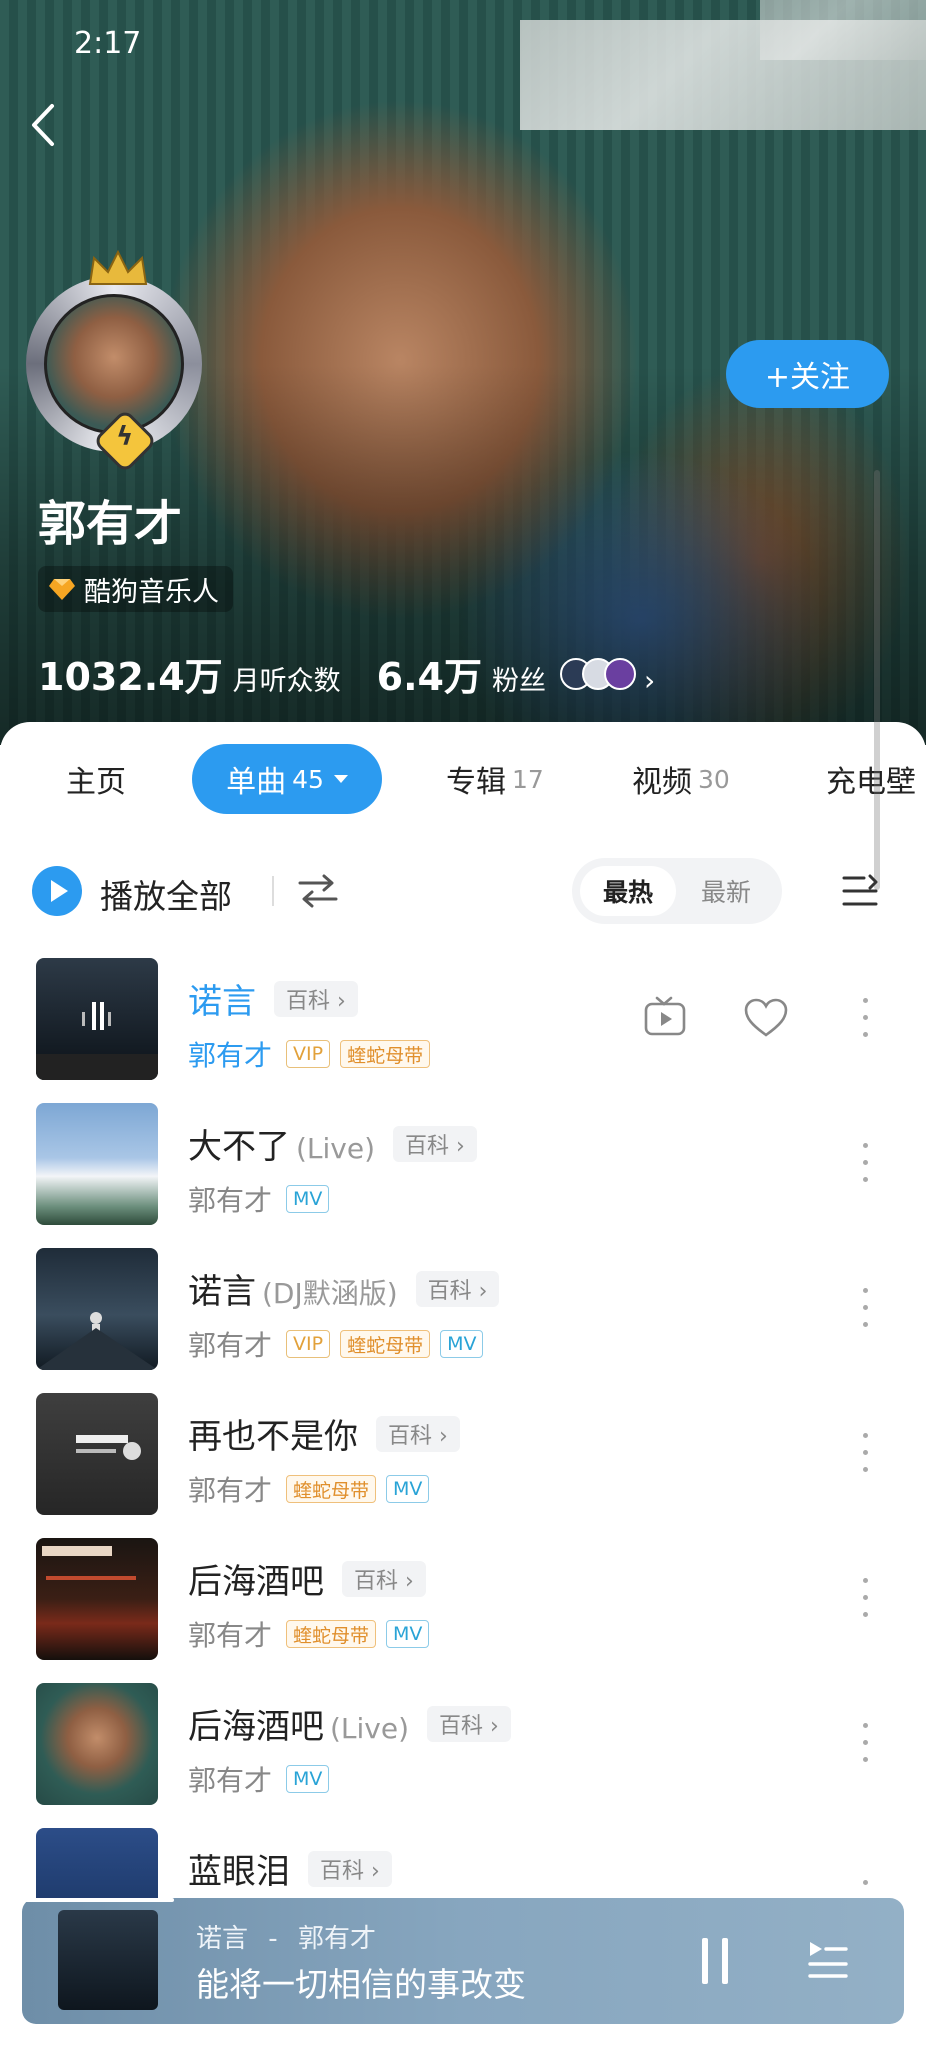 This screenshot has width=926, height=2048. I want to click on chevron-right-icon: ›, so click(649, 680).